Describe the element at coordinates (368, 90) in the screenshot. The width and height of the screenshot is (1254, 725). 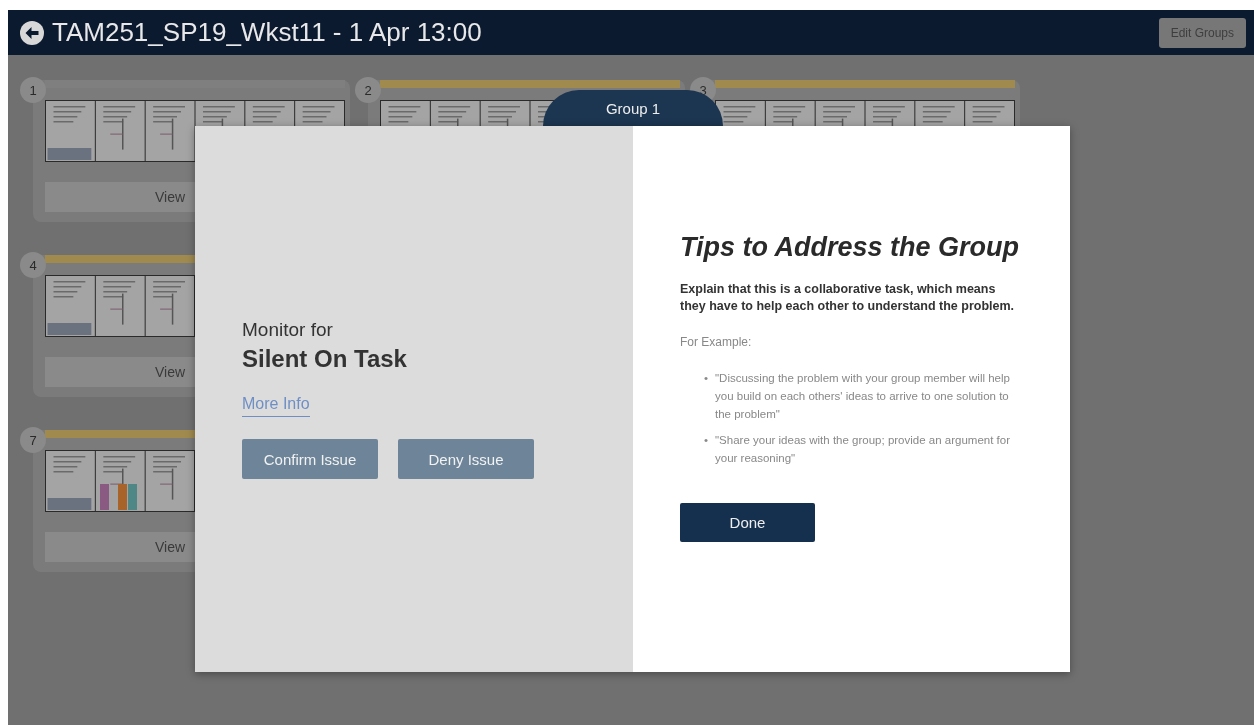
I see `group-number: 2` at that location.